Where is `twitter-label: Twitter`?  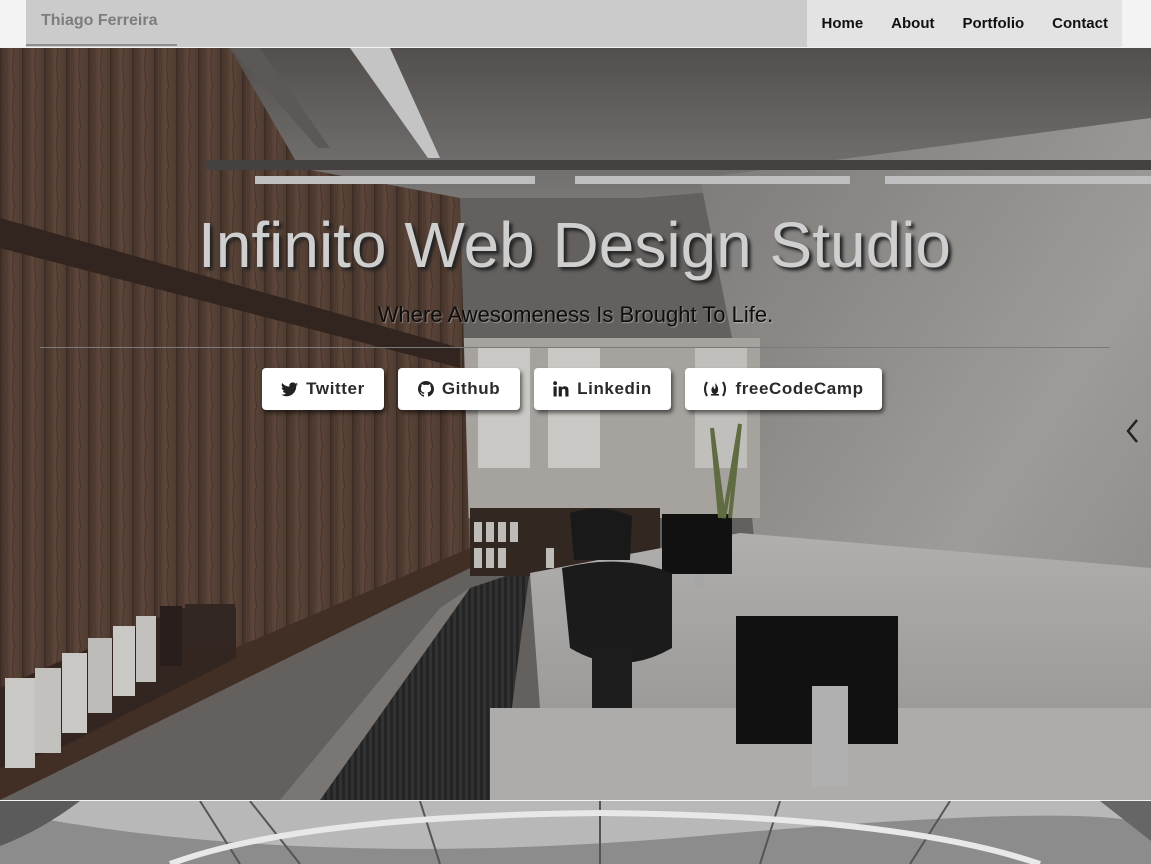
twitter-label: Twitter is located at coordinates (335, 388).